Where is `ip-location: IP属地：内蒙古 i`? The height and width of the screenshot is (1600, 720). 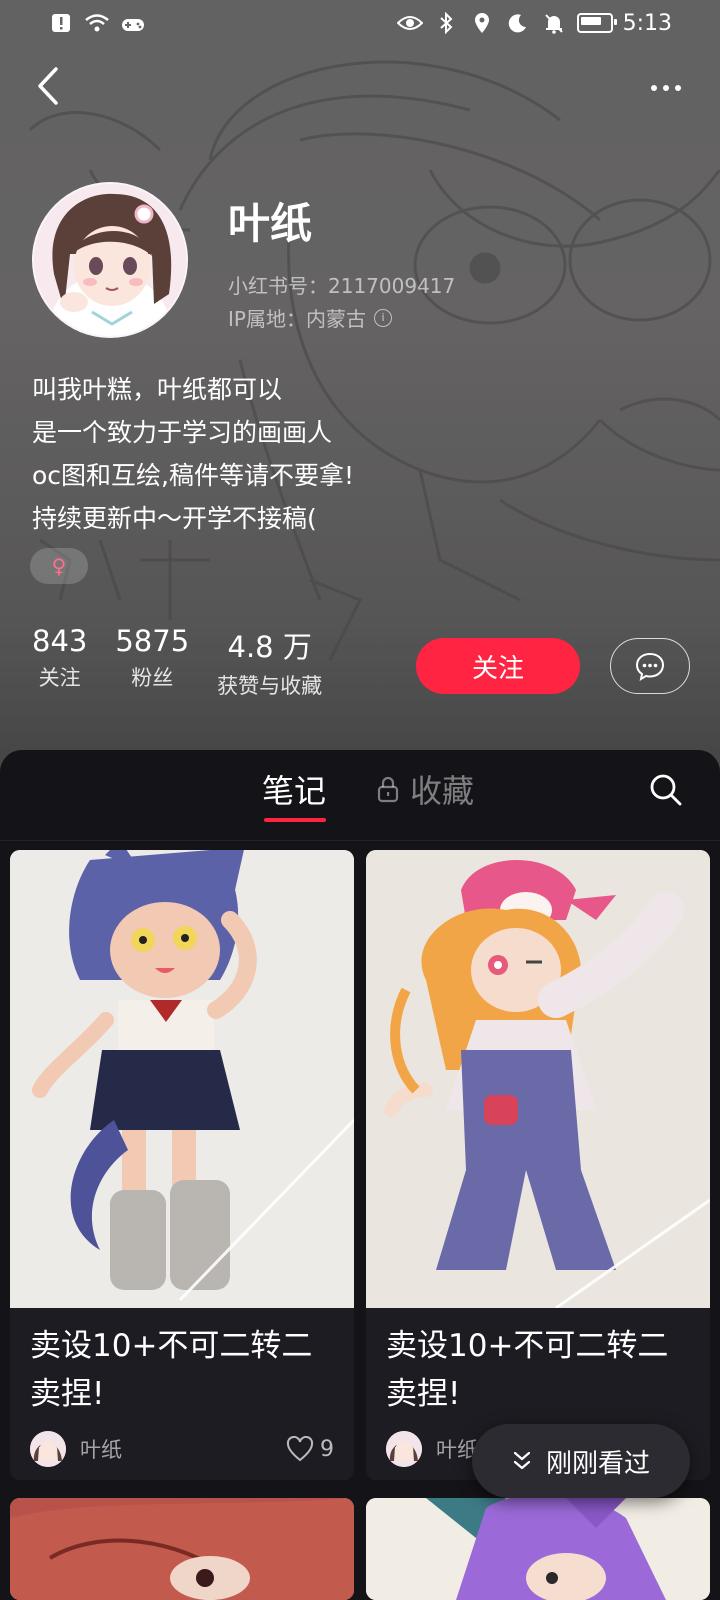 ip-location: IP属地：内蒙古 i is located at coordinates (310, 317).